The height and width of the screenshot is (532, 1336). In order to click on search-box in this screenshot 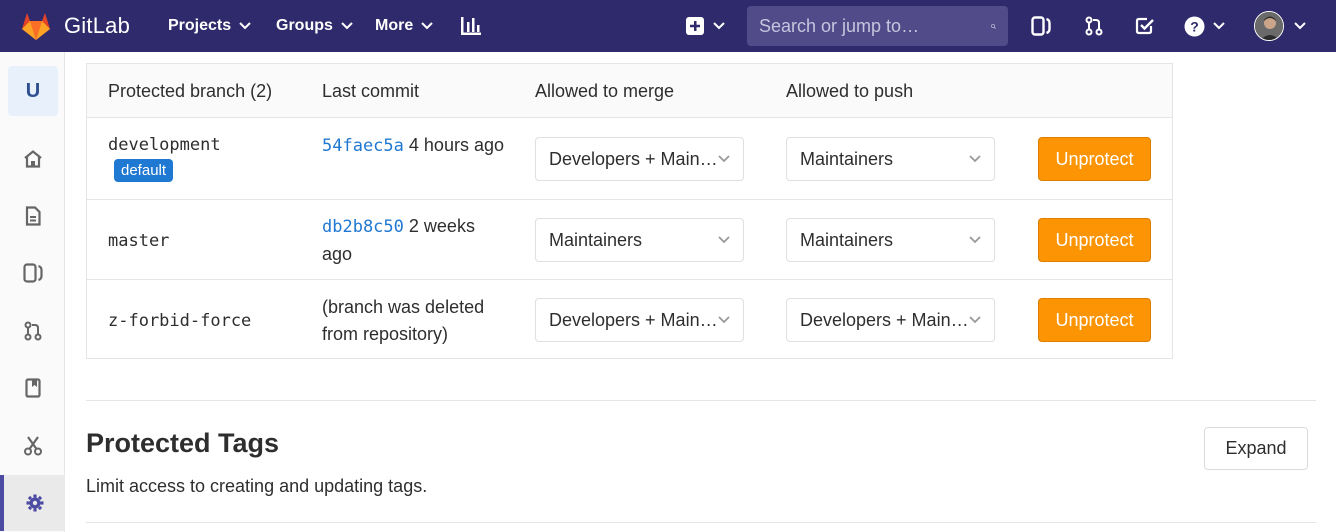, I will do `click(877, 26)`.